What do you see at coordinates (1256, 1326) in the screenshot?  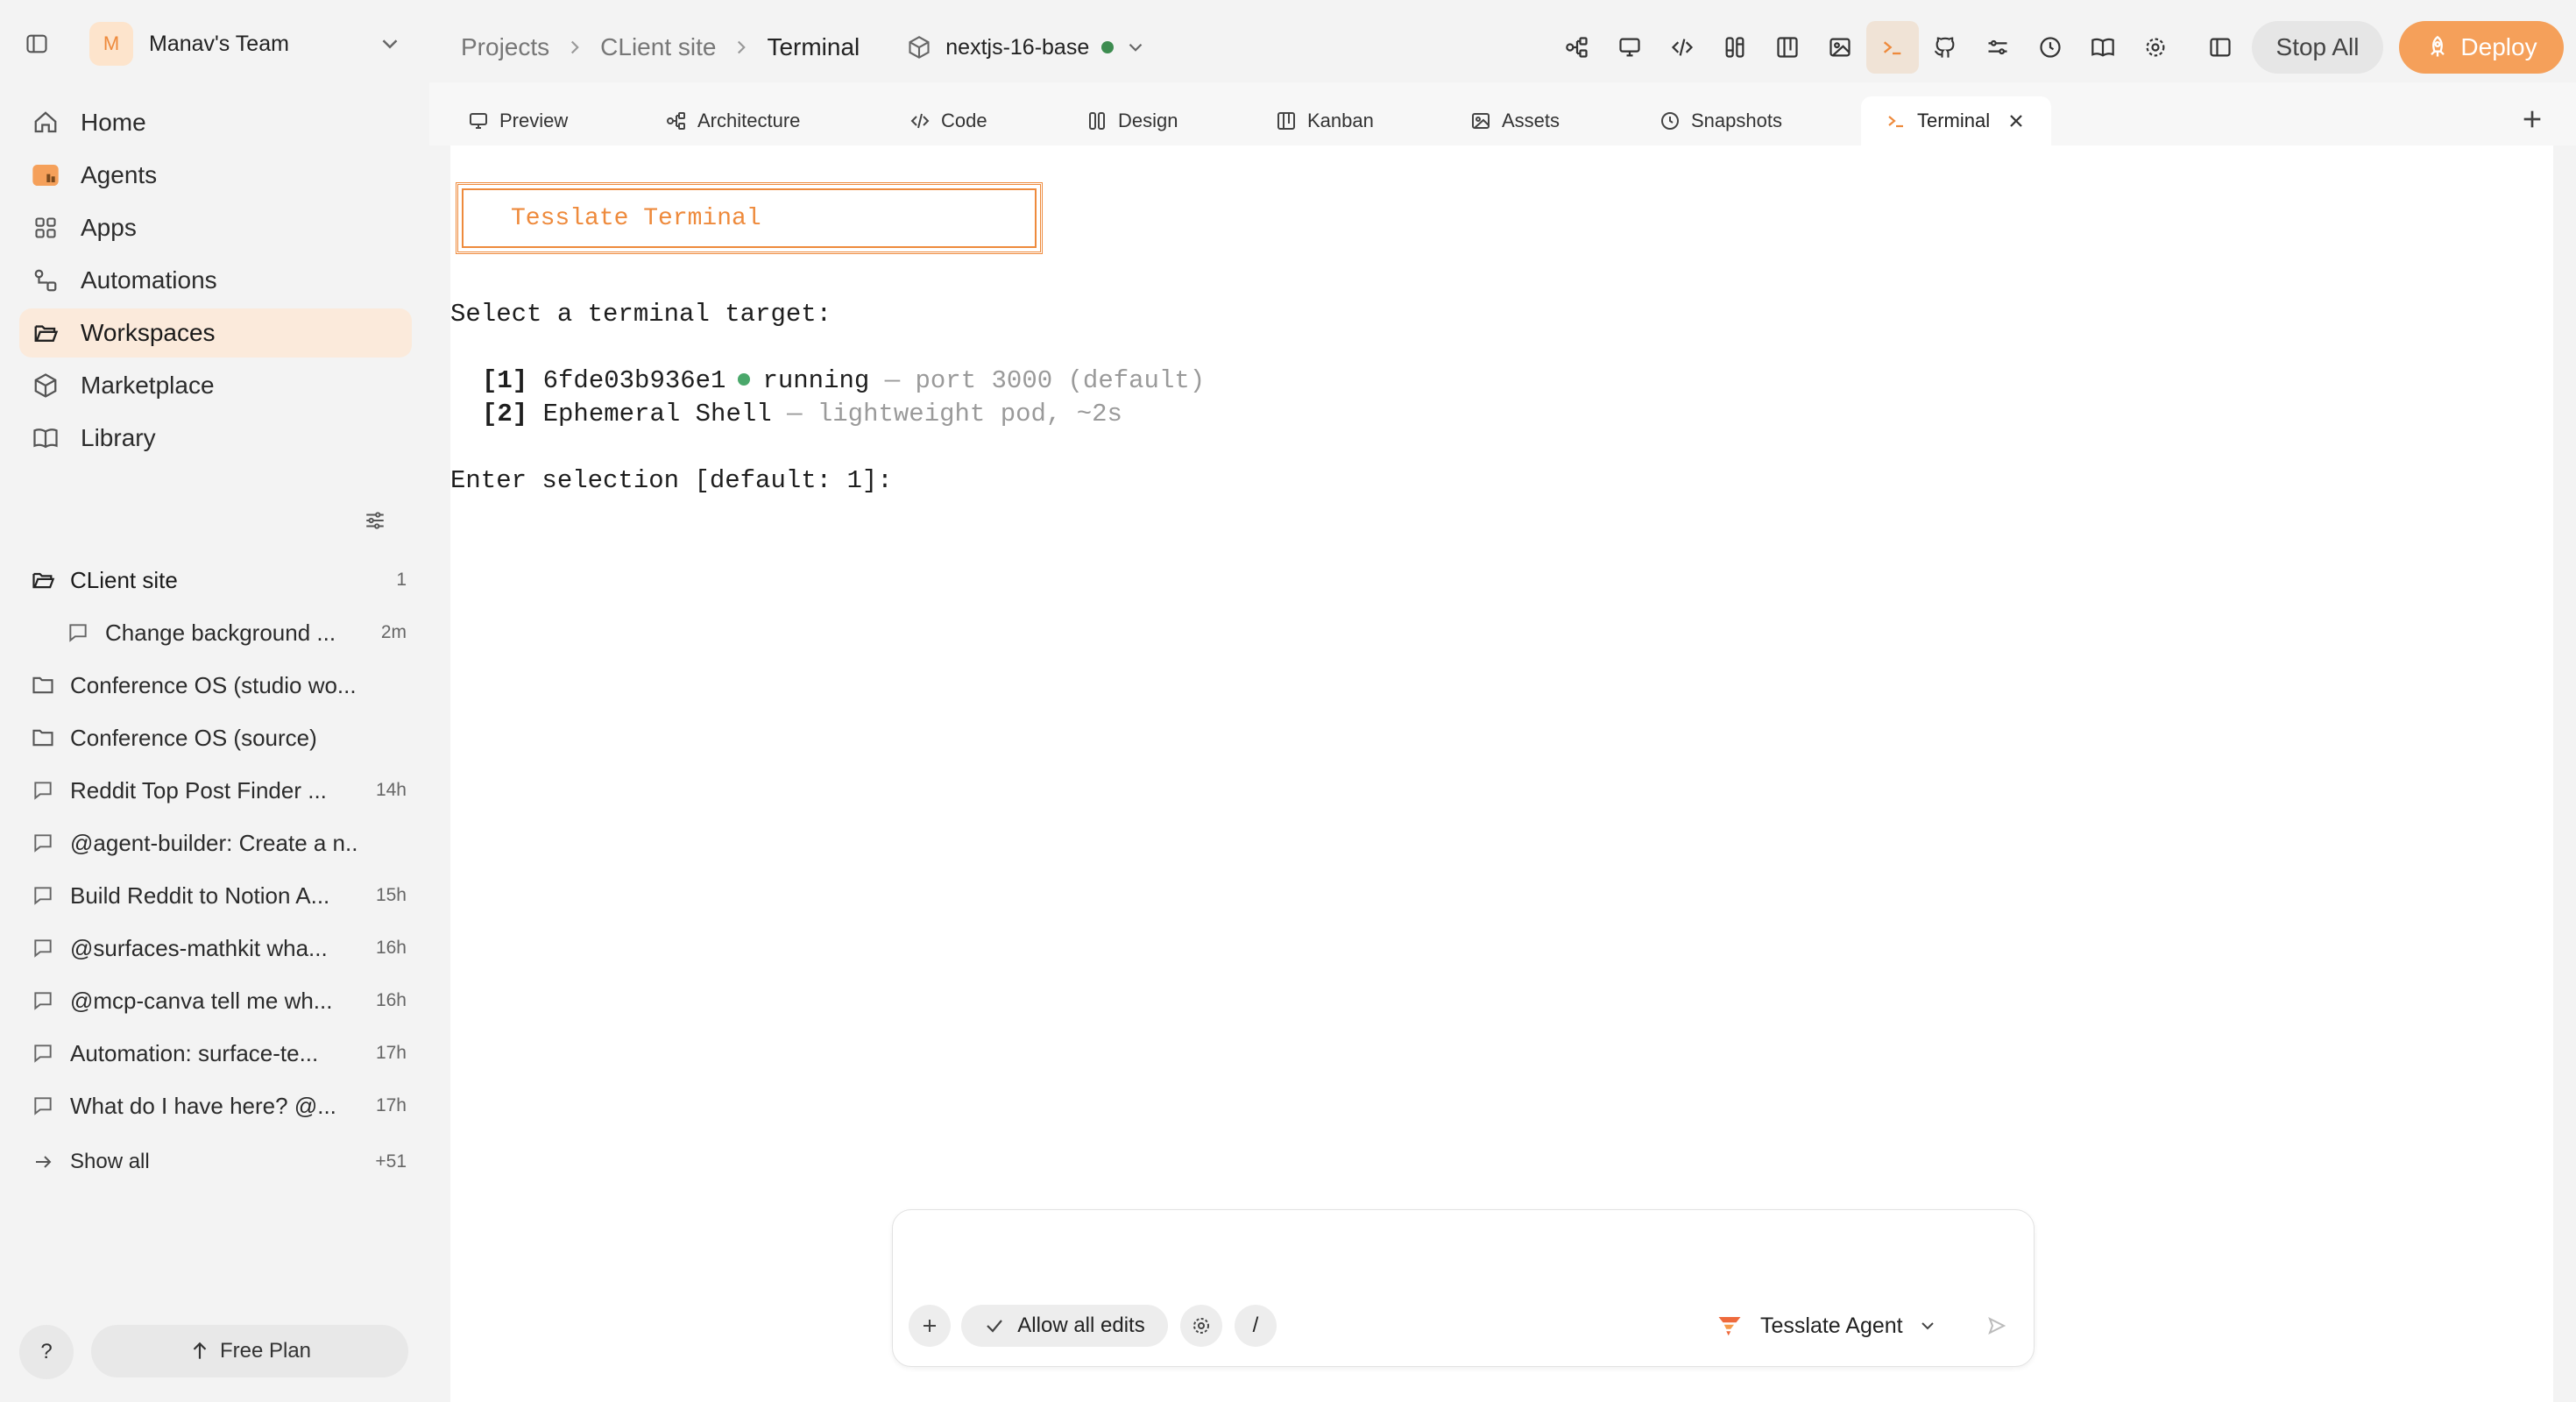 I see `slash-command-button: /` at bounding box center [1256, 1326].